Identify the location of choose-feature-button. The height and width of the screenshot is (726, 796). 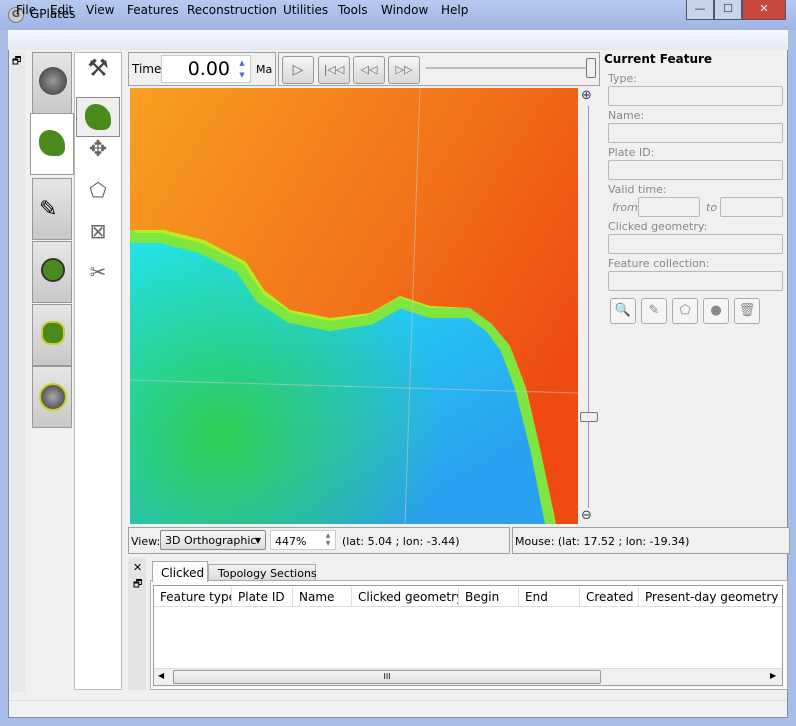
(98, 117).